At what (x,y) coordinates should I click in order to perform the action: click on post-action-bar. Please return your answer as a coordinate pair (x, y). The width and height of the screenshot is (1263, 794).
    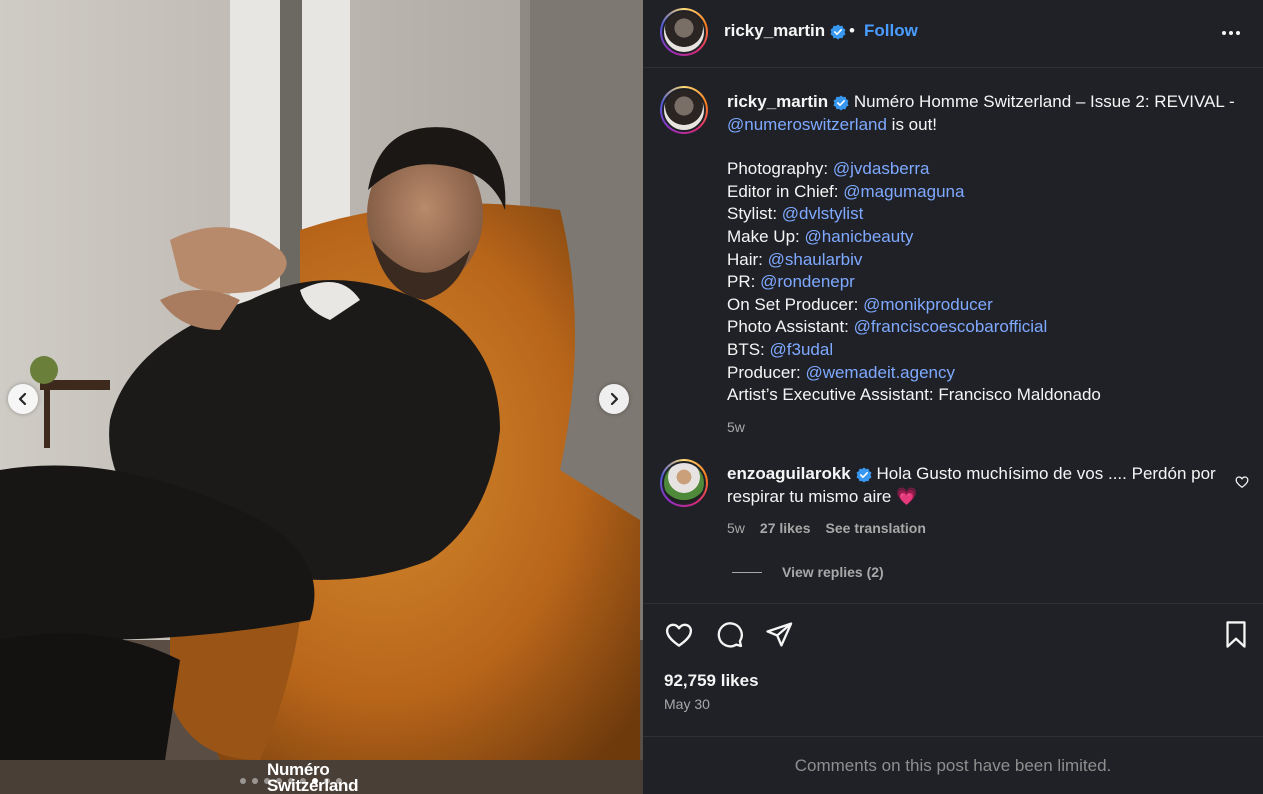
    Looking at the image, I should click on (953, 633).